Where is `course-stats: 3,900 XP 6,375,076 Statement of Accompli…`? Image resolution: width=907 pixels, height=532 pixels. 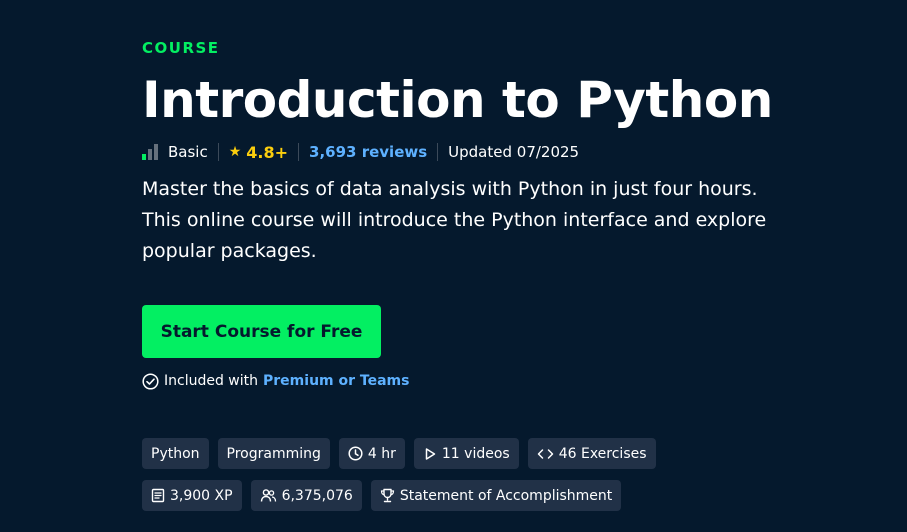 course-stats: 3,900 XP 6,375,076 Statement of Accompli… is located at coordinates (462, 495).